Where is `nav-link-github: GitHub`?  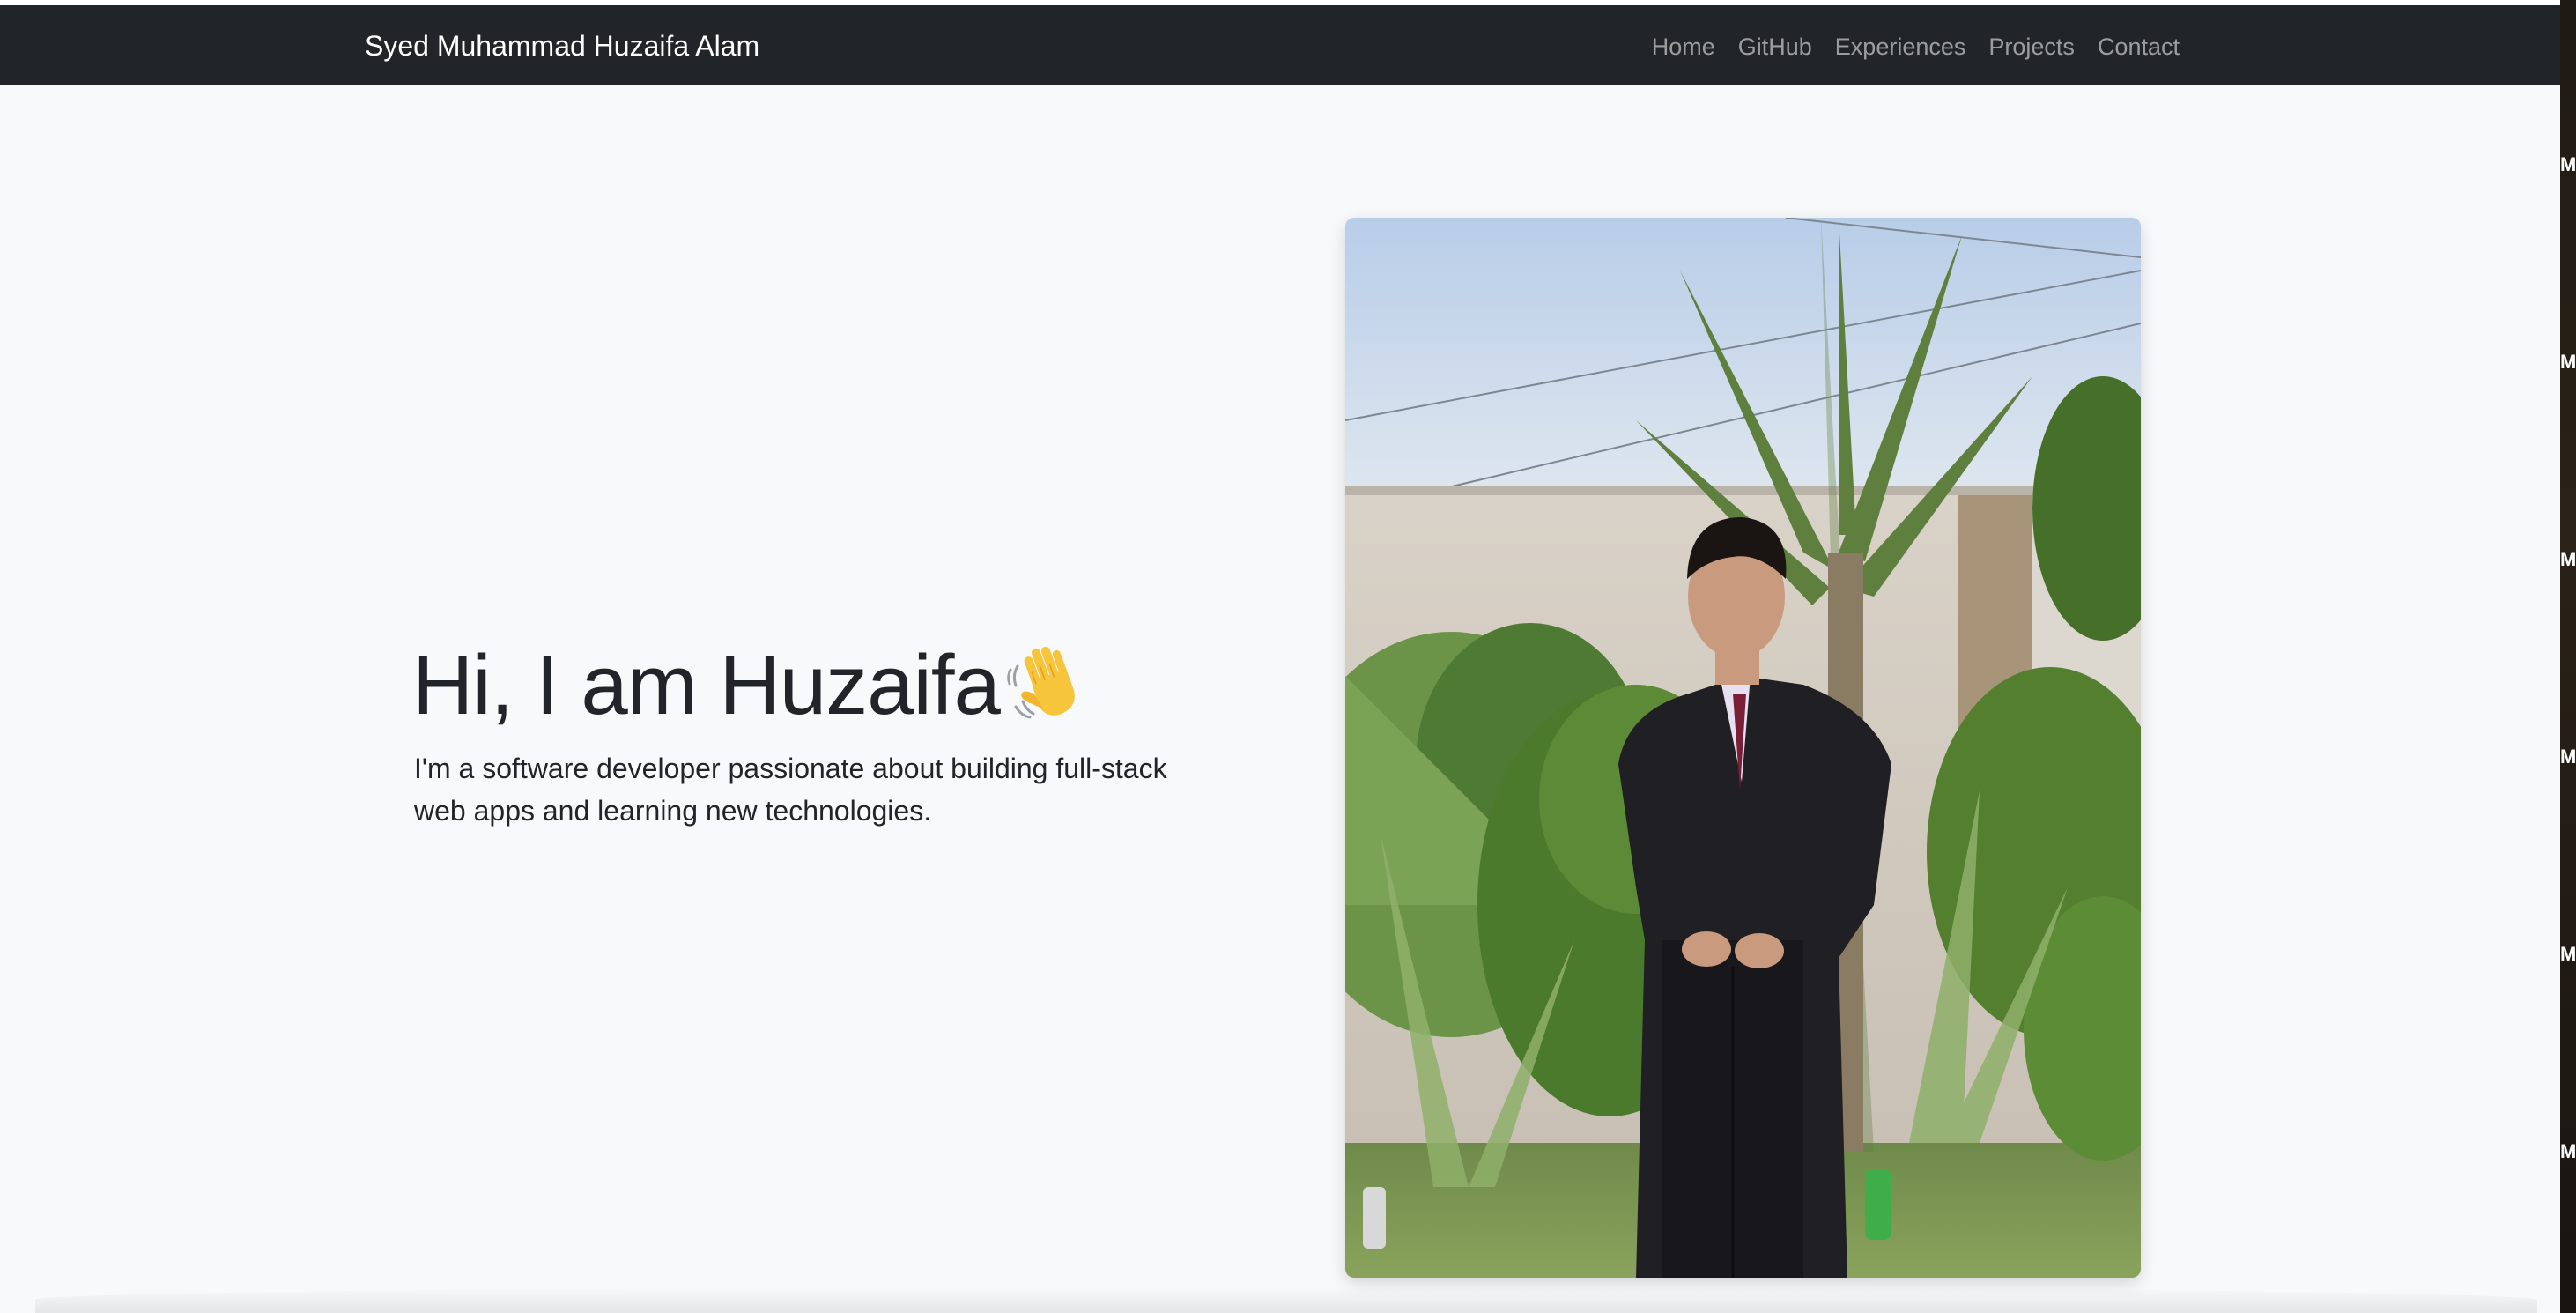 nav-link-github: GitHub is located at coordinates (1775, 47).